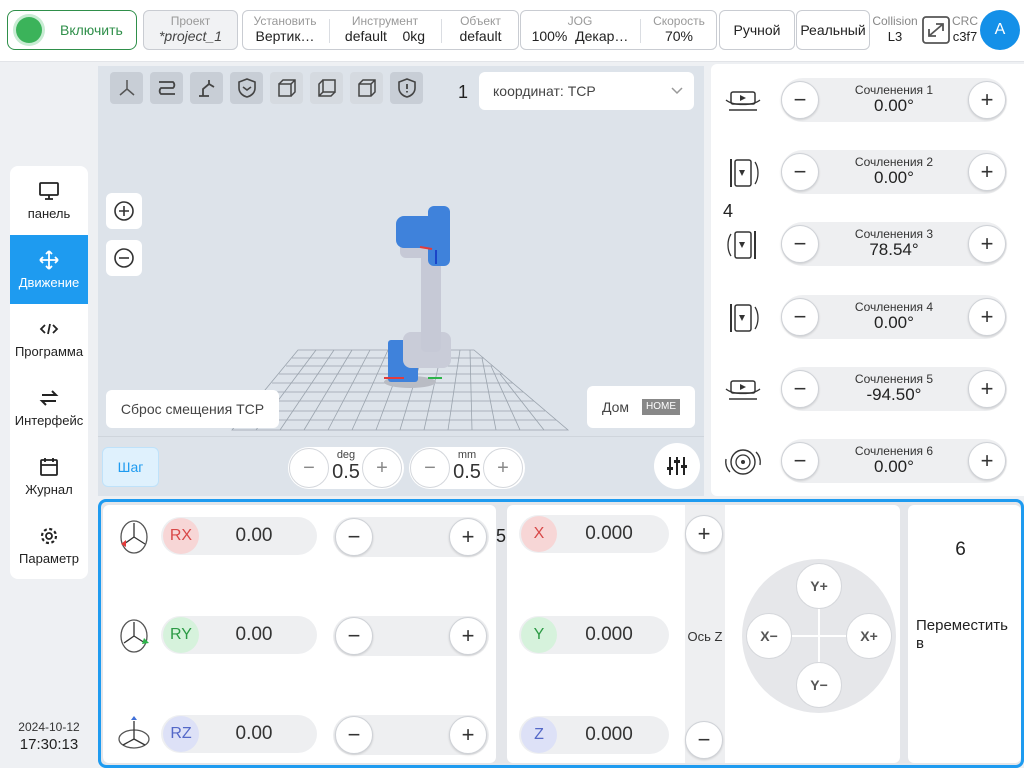  I want to click on sidebar-item-program: Программа, so click(49, 338).